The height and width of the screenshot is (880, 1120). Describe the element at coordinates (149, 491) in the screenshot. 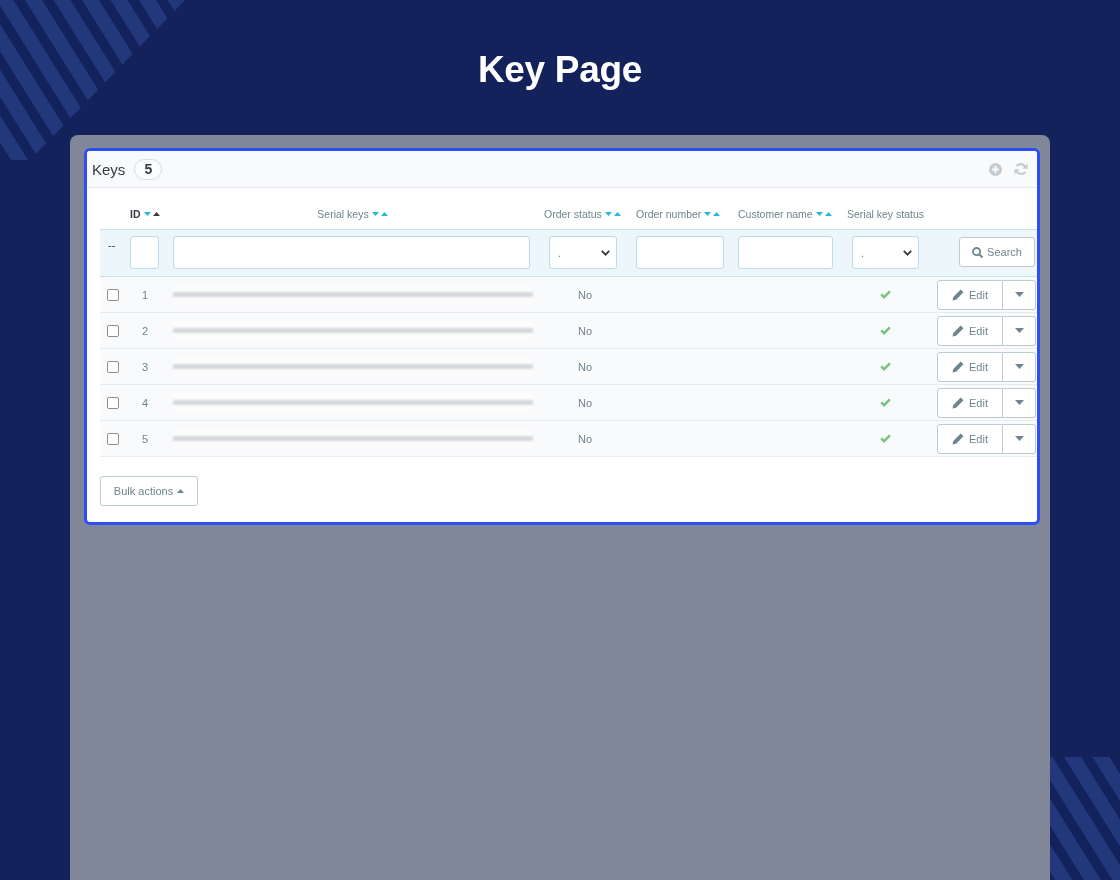

I see `bulk-actions-button: Bulk actions` at that location.